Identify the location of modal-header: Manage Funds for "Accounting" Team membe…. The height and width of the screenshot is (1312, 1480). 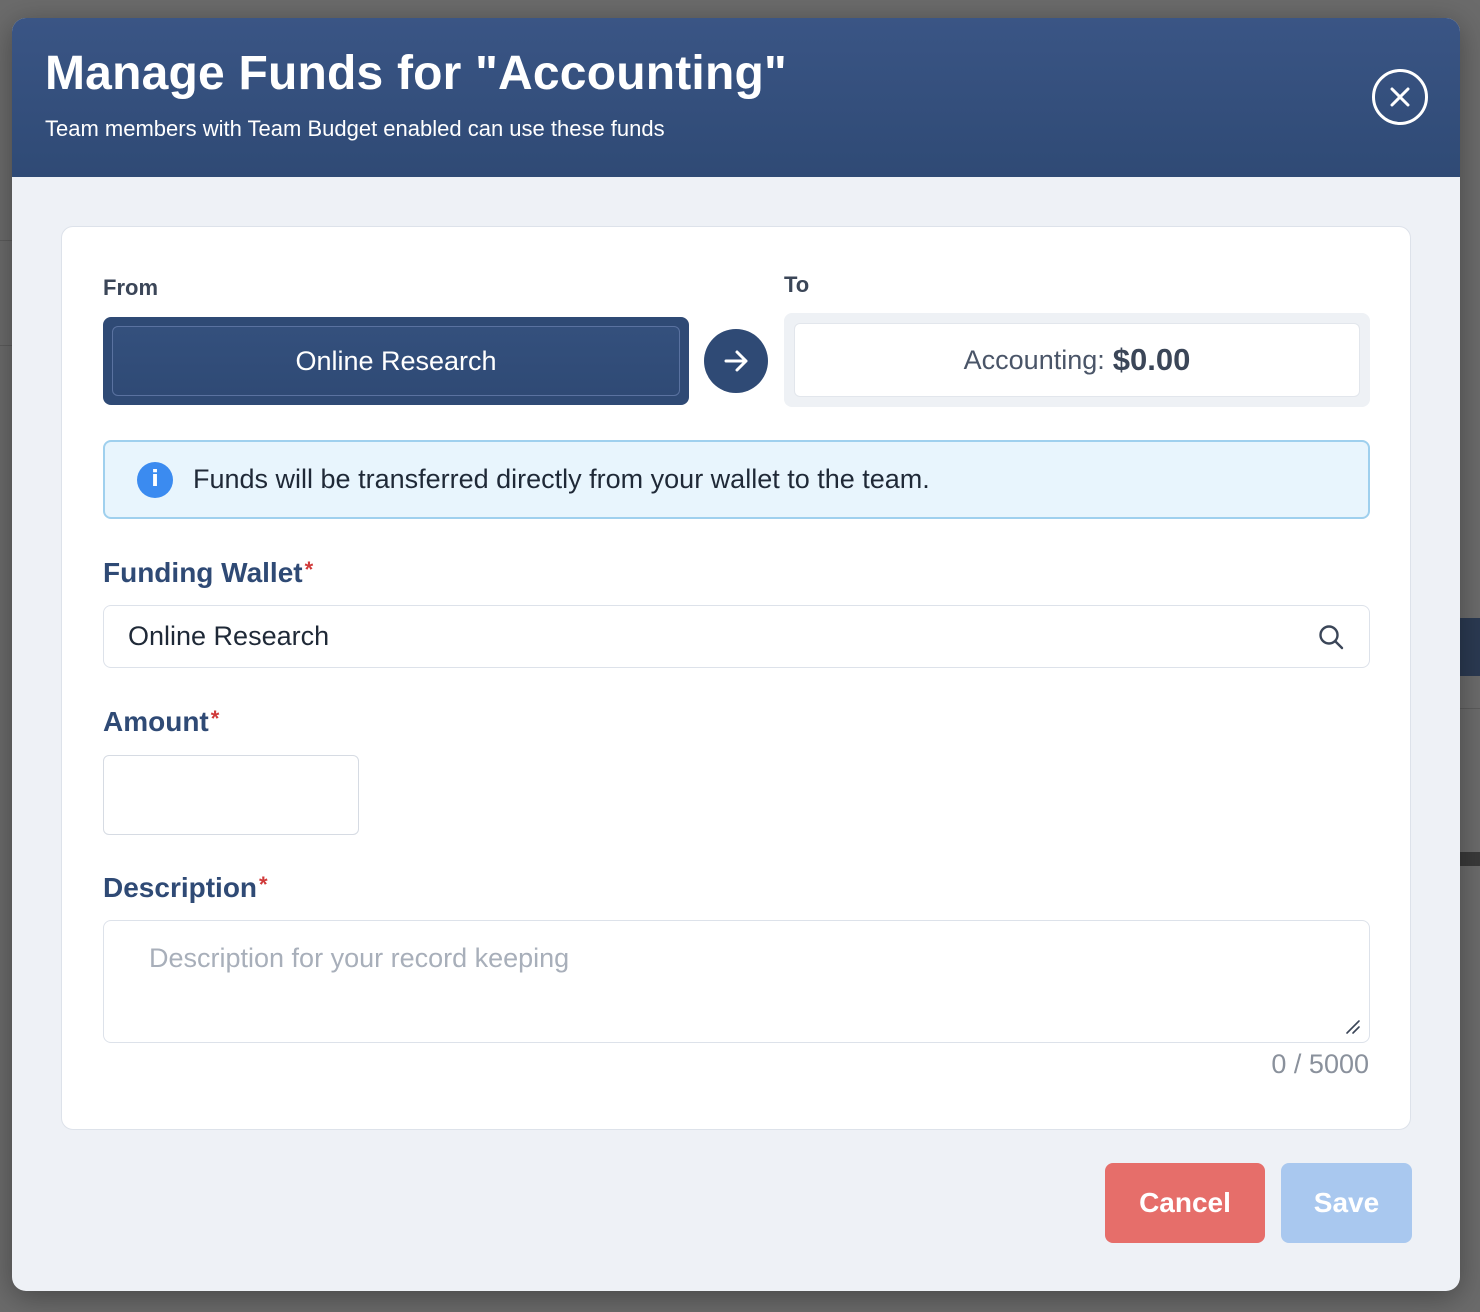
(736, 97).